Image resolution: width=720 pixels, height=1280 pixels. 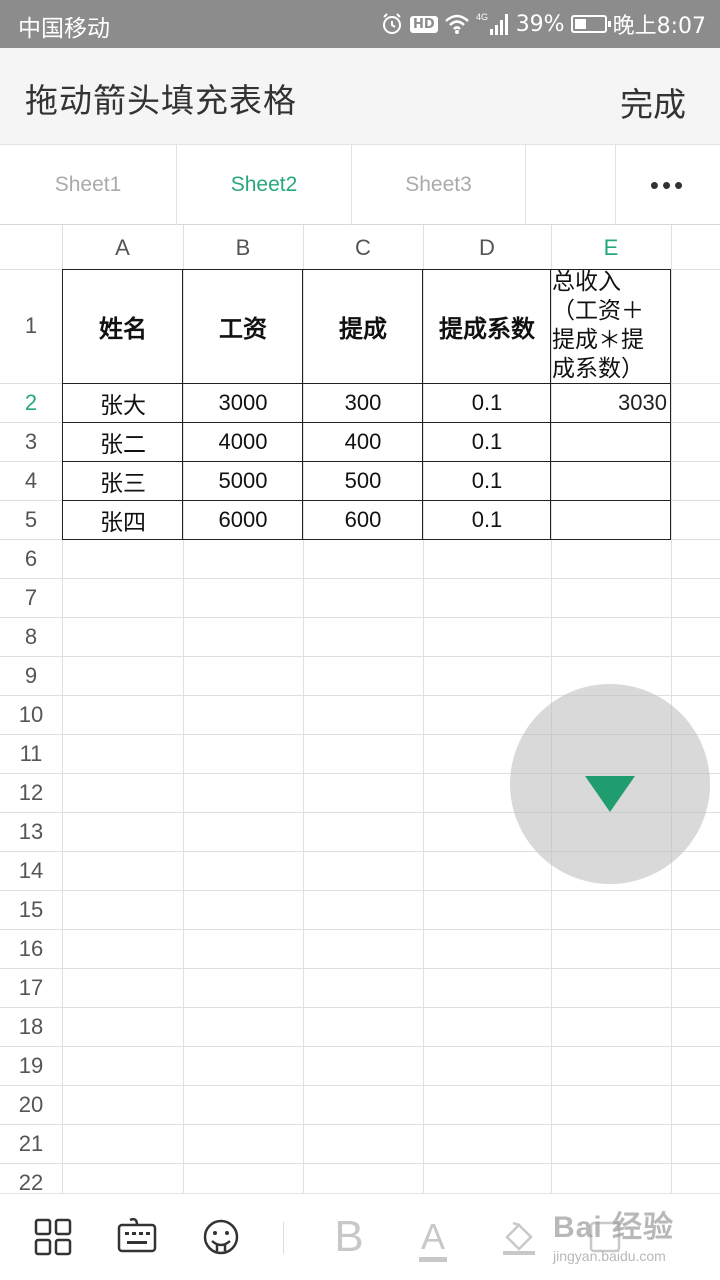 I want to click on page-title: 拖动箭头填充表格, so click(x=161, y=100).